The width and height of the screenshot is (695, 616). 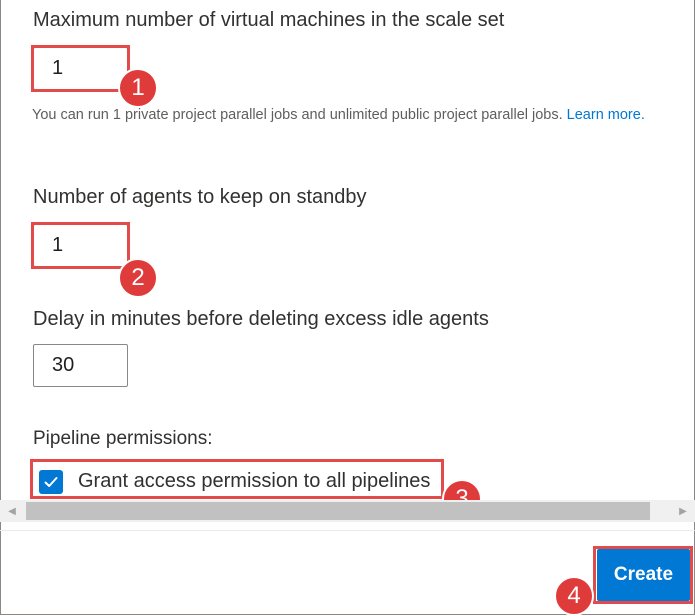 What do you see at coordinates (683, 511) in the screenshot?
I see `scroll-right-icon: ▶` at bounding box center [683, 511].